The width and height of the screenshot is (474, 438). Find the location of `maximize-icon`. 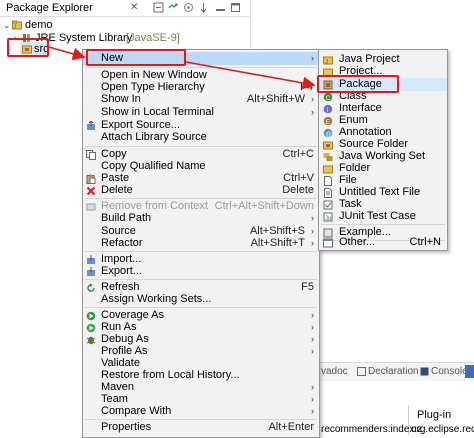

maximize-icon is located at coordinates (235, 7).